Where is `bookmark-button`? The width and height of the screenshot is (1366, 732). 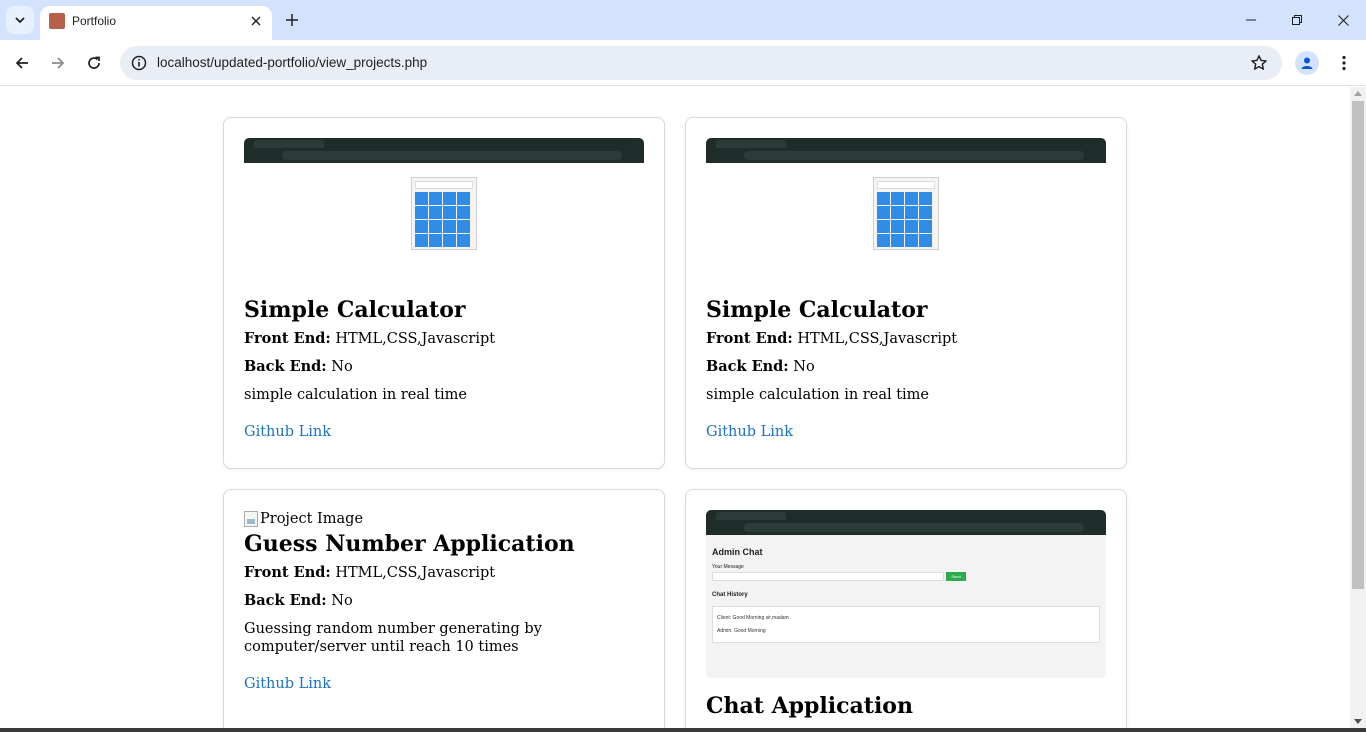
bookmark-button is located at coordinates (1259, 63).